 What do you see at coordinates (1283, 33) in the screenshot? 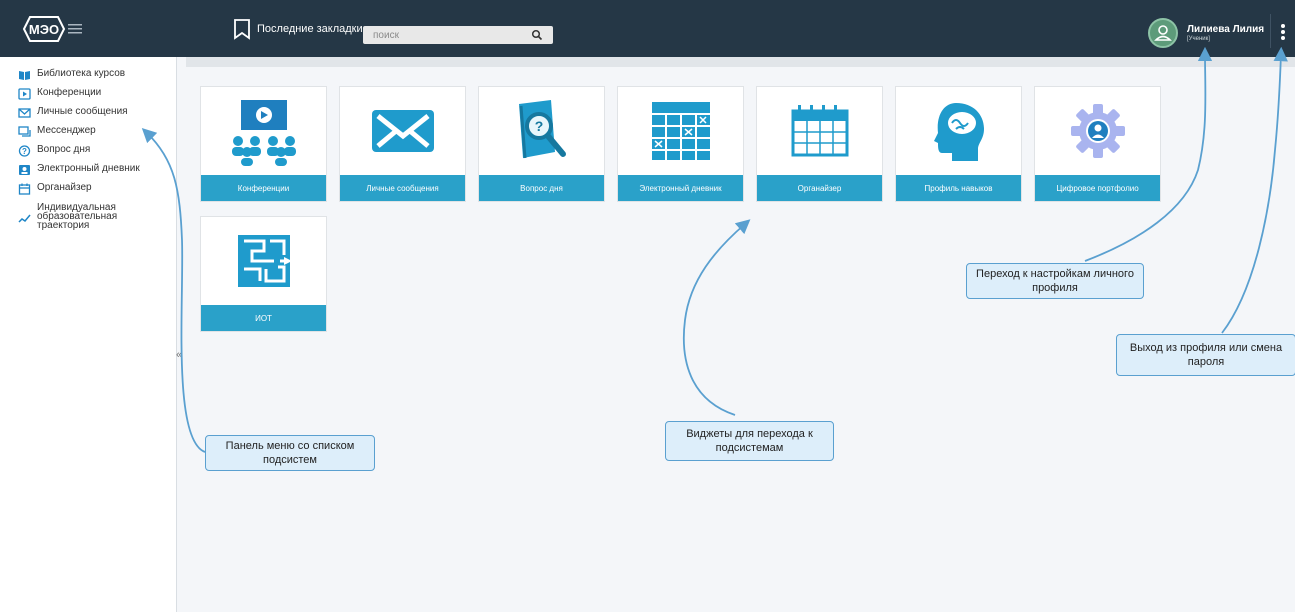
I see `kebab-menu-icon` at bounding box center [1283, 33].